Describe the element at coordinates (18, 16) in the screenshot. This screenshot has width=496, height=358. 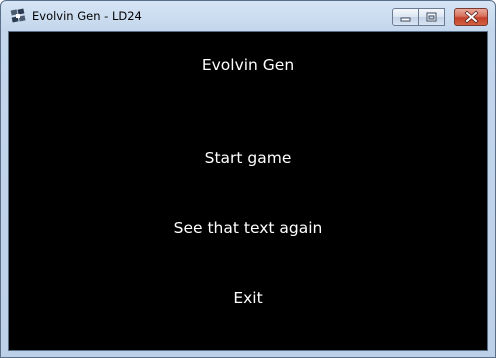
I see `app-window-icon` at that location.